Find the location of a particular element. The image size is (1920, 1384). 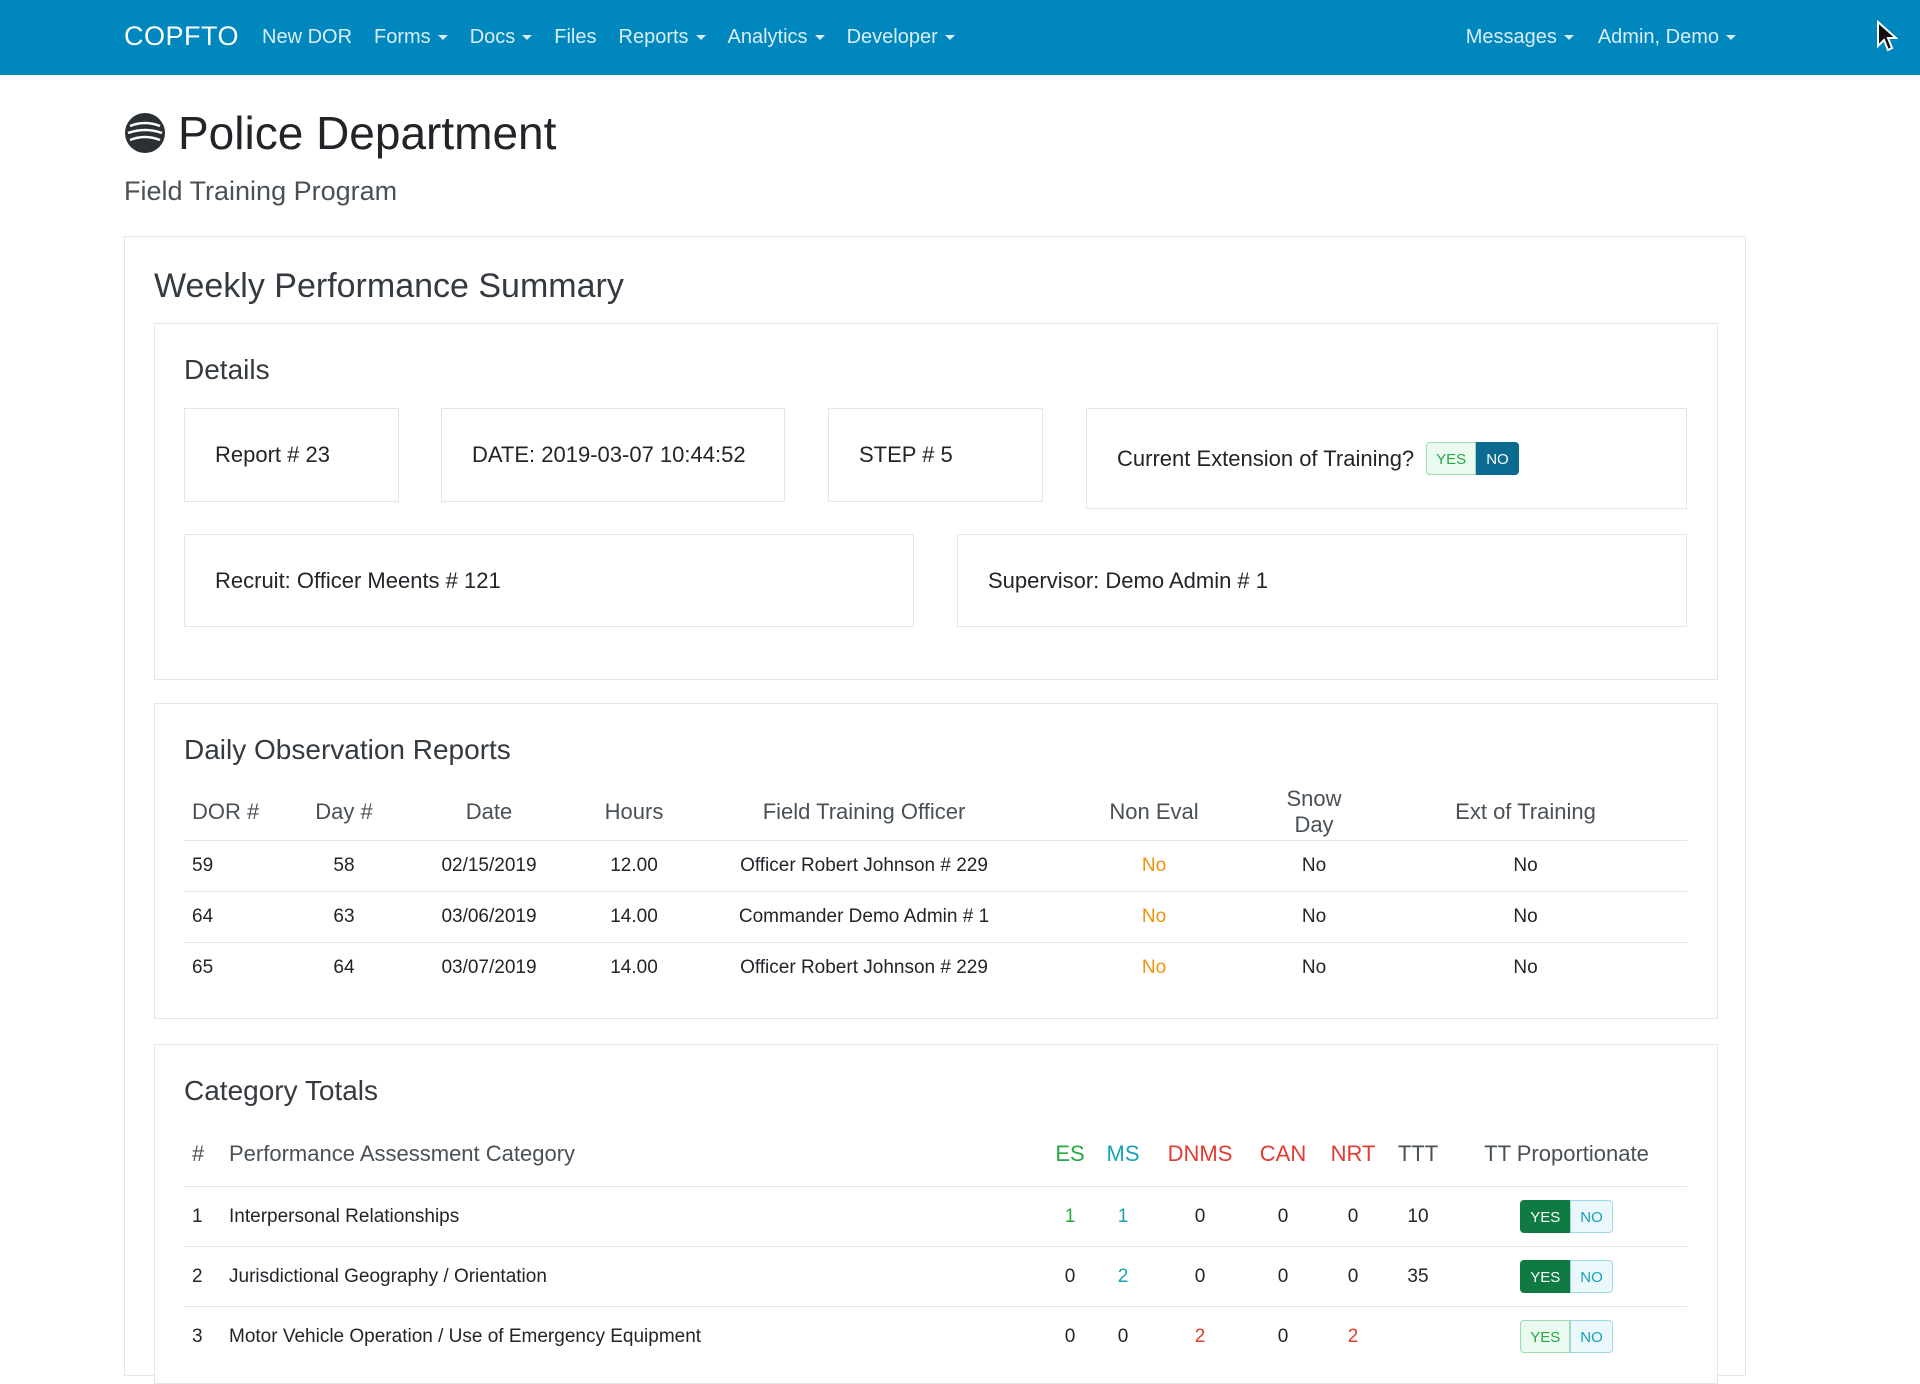

nav-docs-label: Docs is located at coordinates (492, 37).